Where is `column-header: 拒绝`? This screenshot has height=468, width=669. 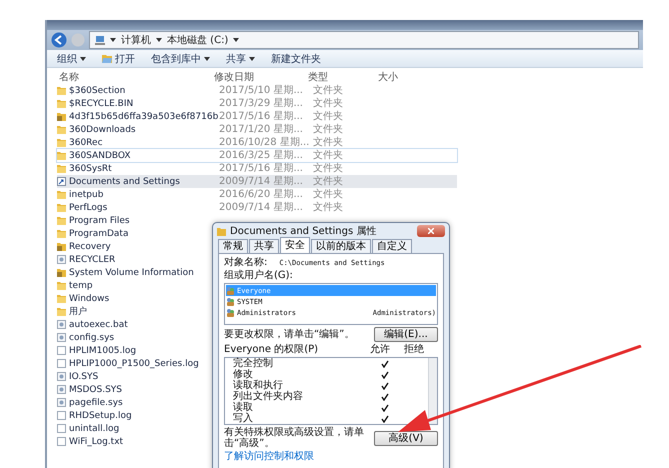 column-header: 拒绝 is located at coordinates (414, 349).